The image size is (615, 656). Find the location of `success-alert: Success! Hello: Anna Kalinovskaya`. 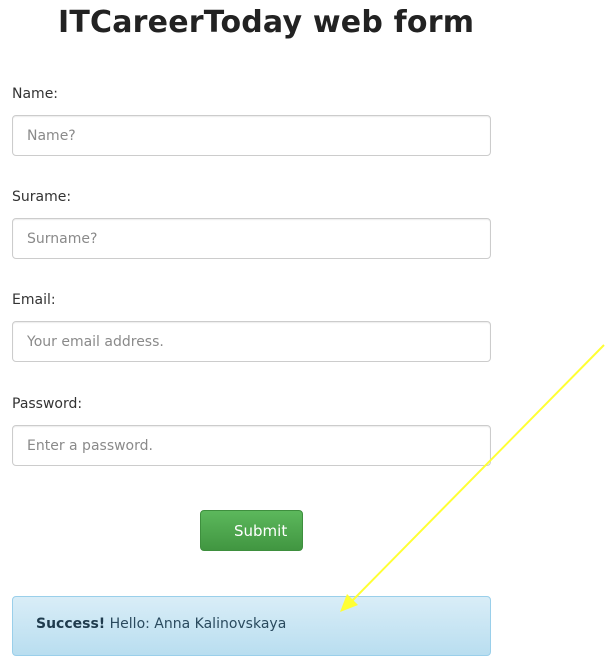

success-alert: Success! Hello: Anna Kalinovskaya is located at coordinates (251, 626).